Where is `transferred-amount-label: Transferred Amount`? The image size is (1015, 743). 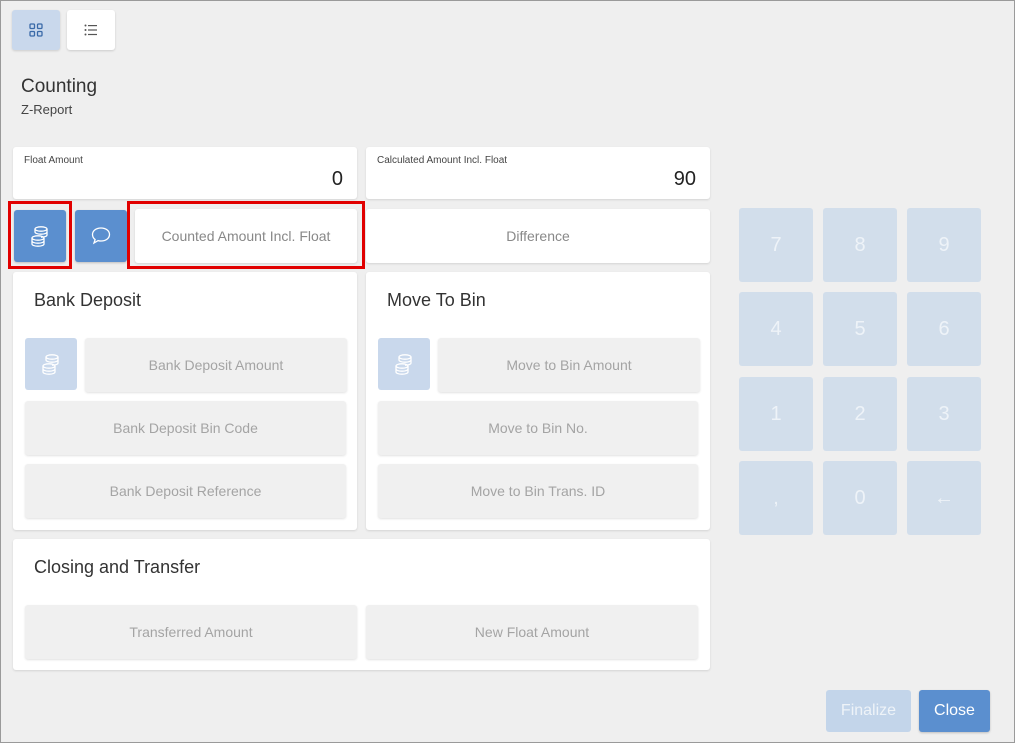
transferred-amount-label: Transferred Amount is located at coordinates (191, 632).